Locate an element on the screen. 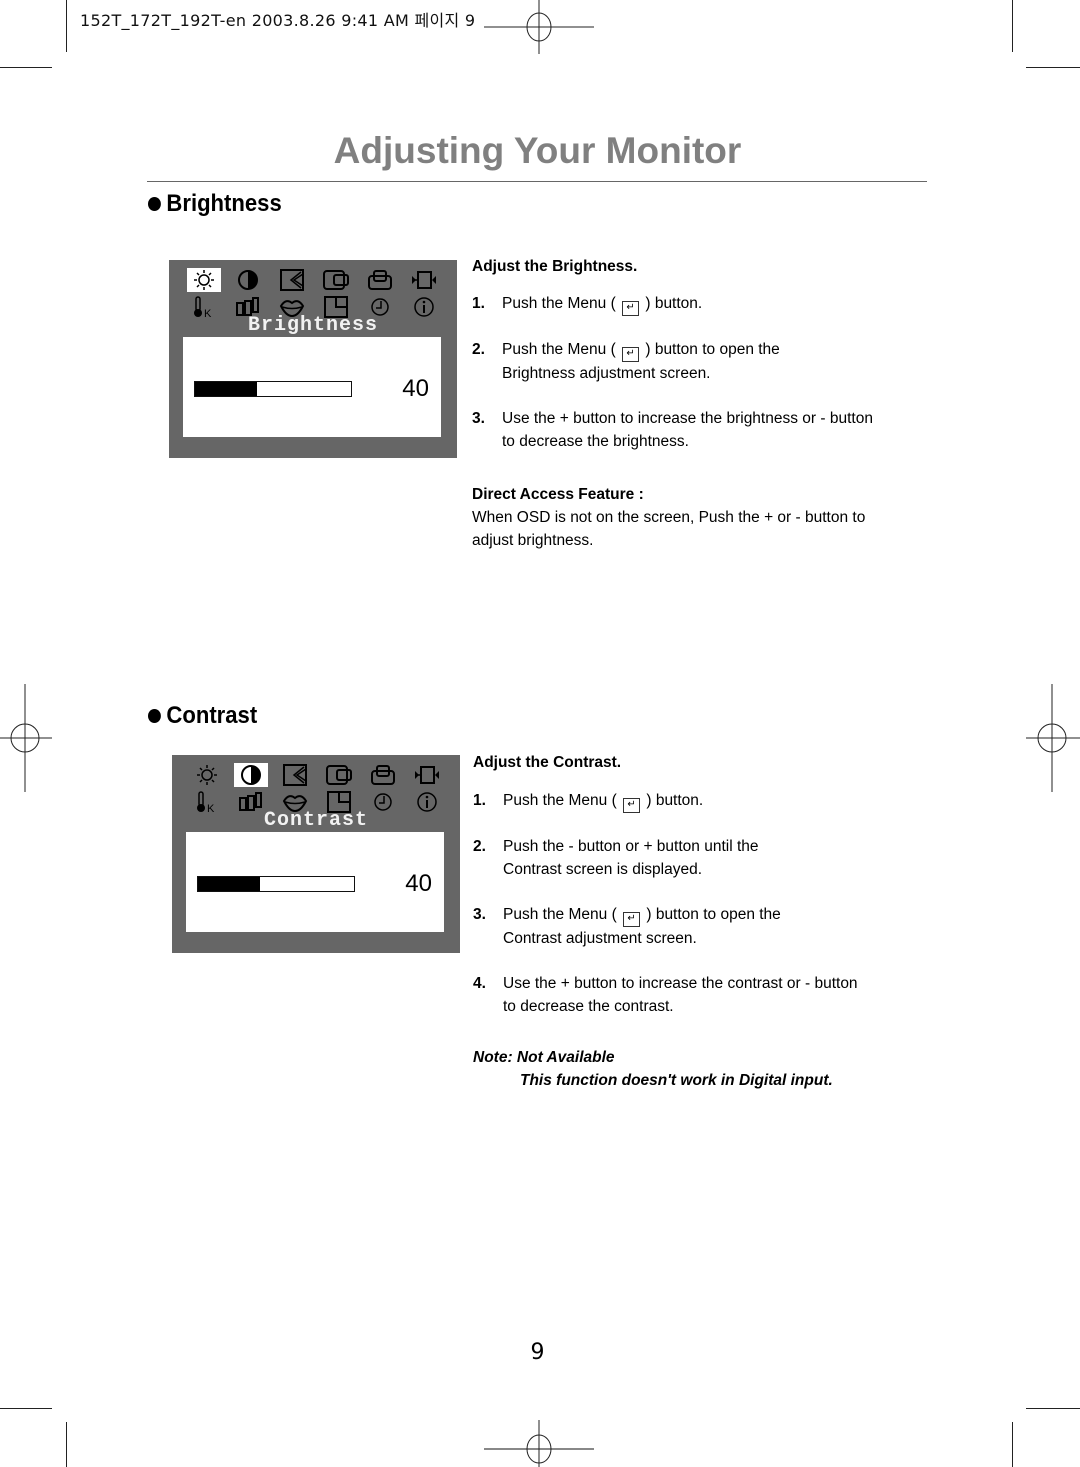  osd-label: Contrast is located at coordinates (315, 820).